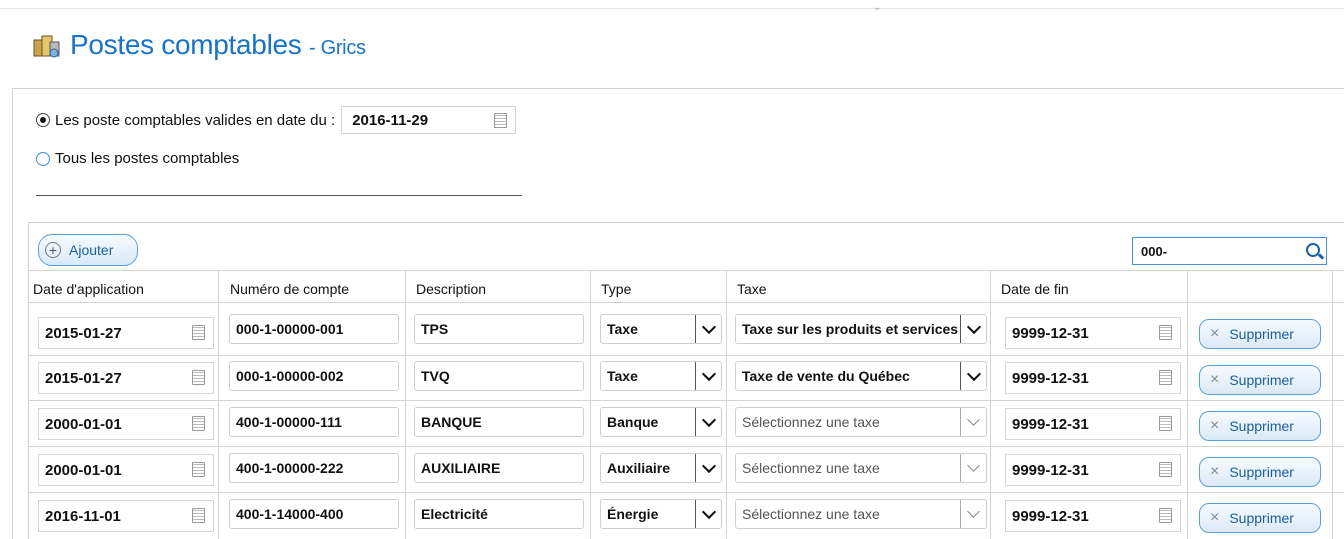  I want to click on top-divider, so click(672, 8).